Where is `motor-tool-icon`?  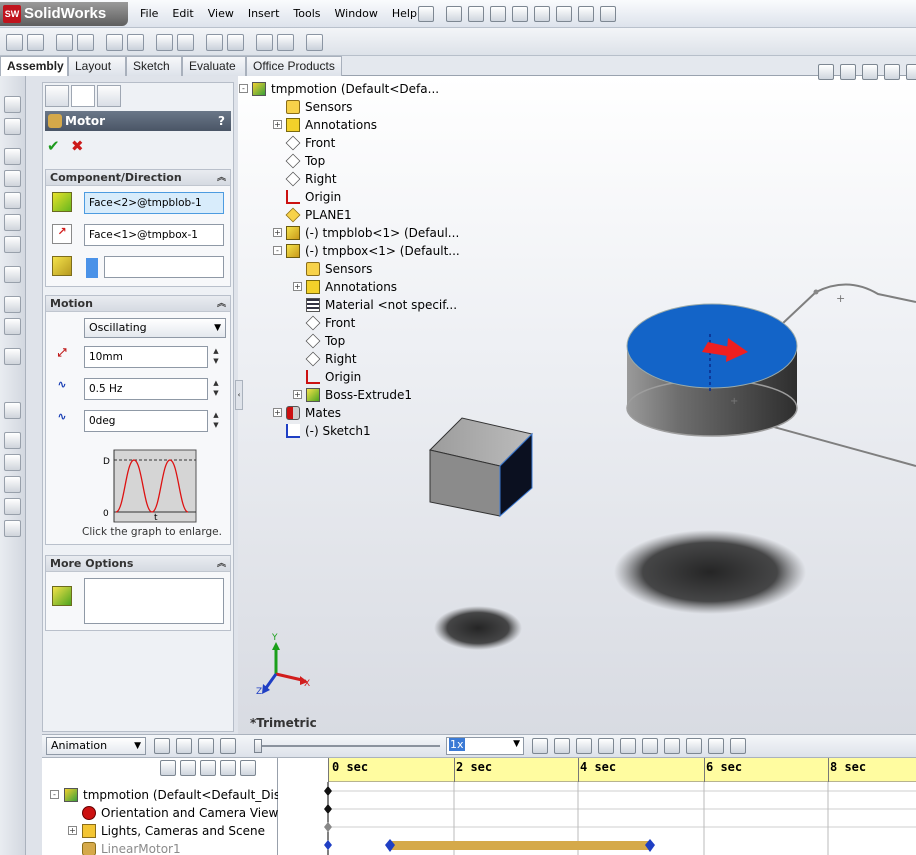
motor-tool-icon is located at coordinates (650, 746).